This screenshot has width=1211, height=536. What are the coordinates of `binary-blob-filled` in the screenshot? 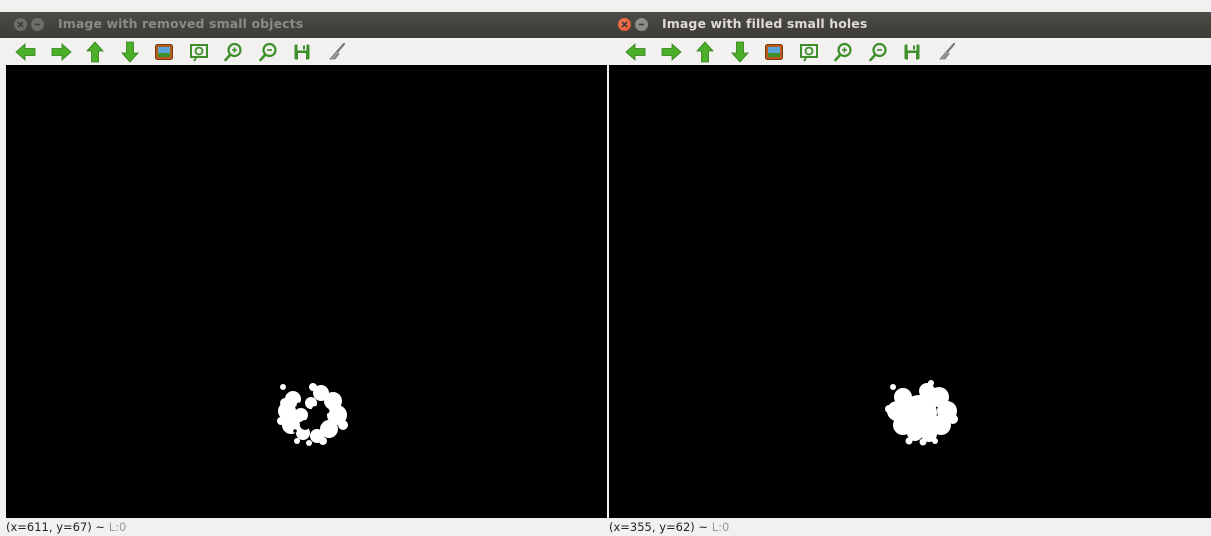 It's located at (921, 413).